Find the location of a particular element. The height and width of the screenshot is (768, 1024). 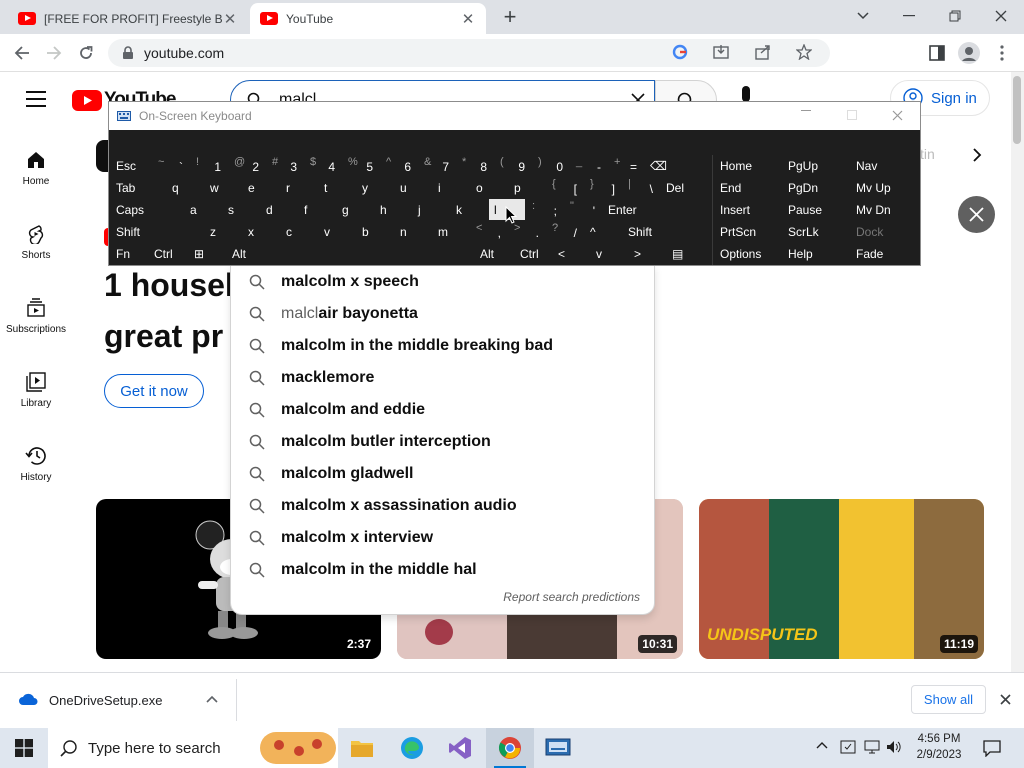

scrollbar-thumb is located at coordinates (1017, 110).